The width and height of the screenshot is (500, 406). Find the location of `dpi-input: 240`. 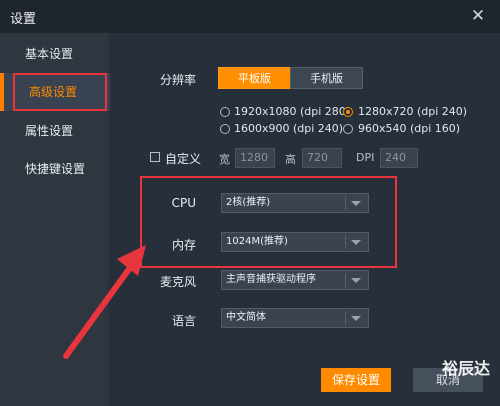

dpi-input: 240 is located at coordinates (399, 158).